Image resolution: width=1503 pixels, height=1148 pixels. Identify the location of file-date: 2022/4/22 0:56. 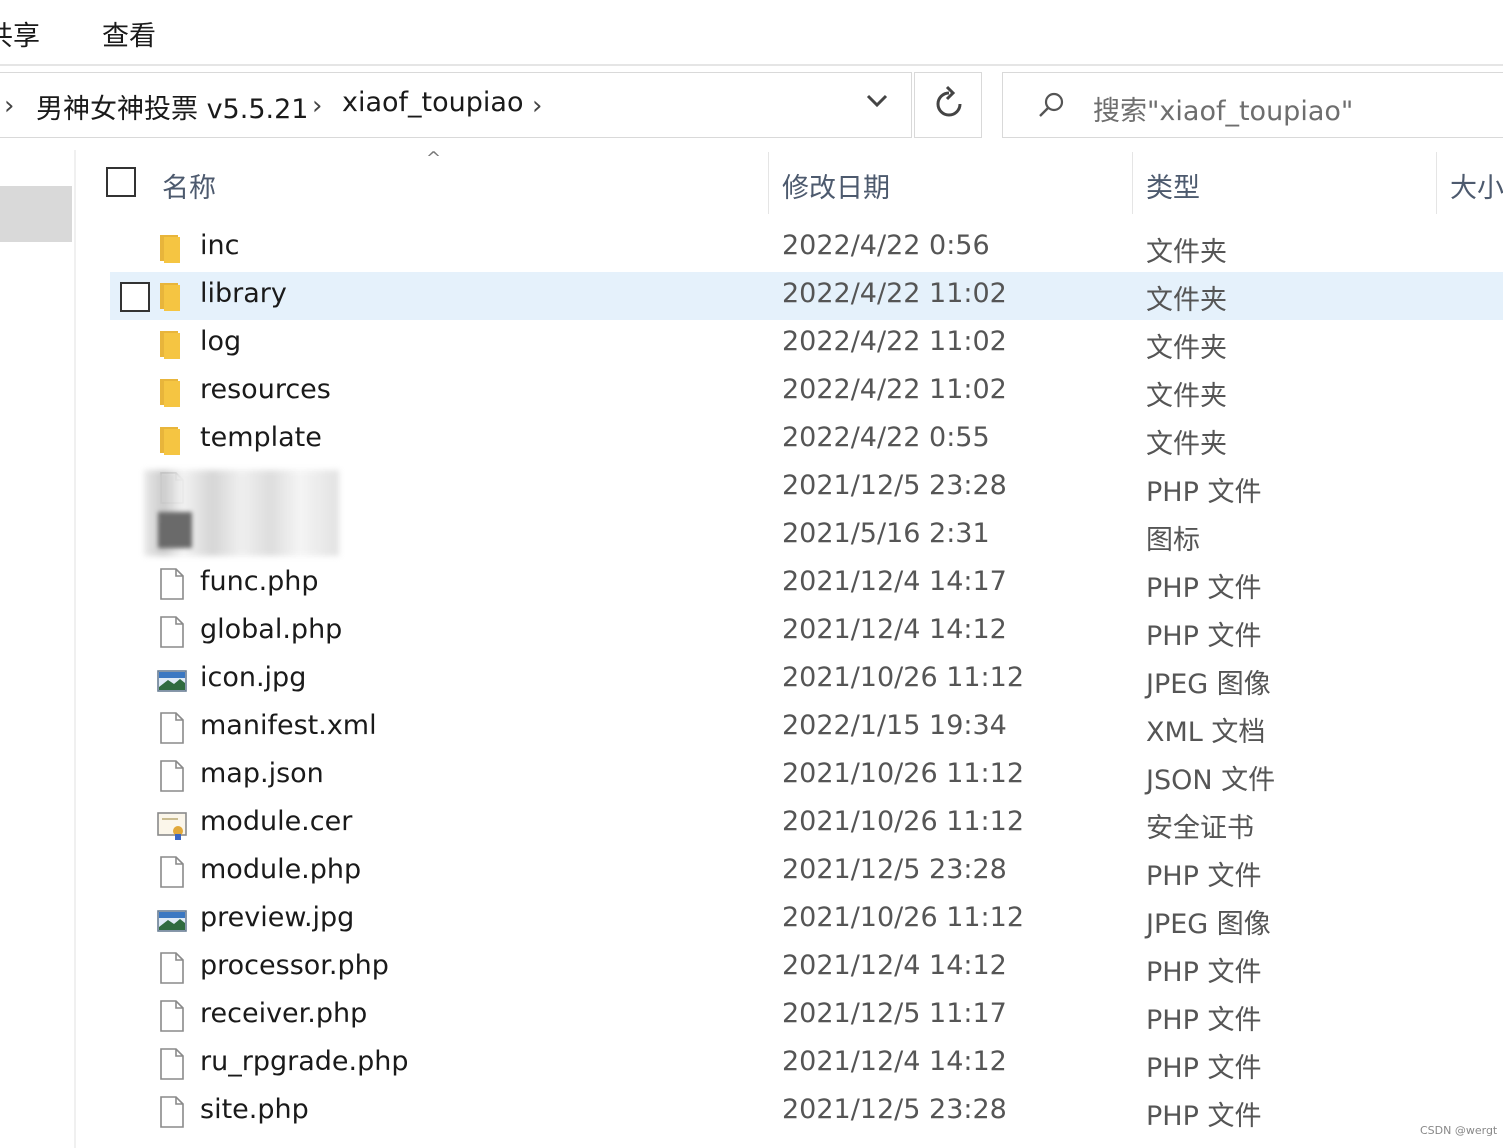
(886, 245).